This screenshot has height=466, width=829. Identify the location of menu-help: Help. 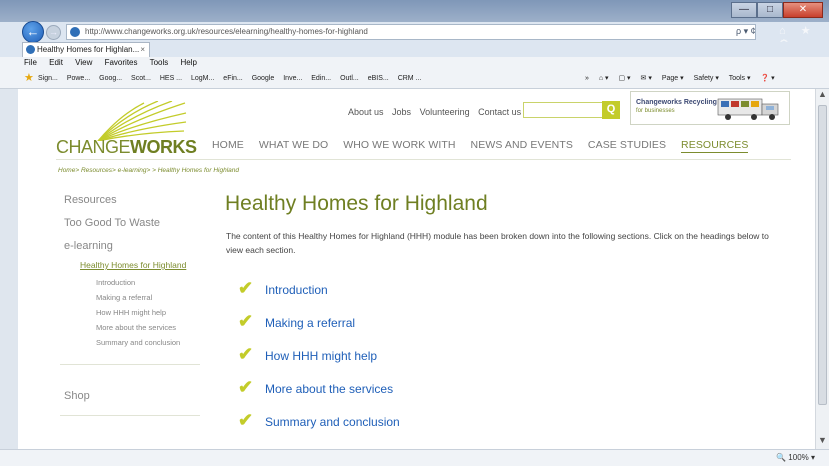
(189, 62).